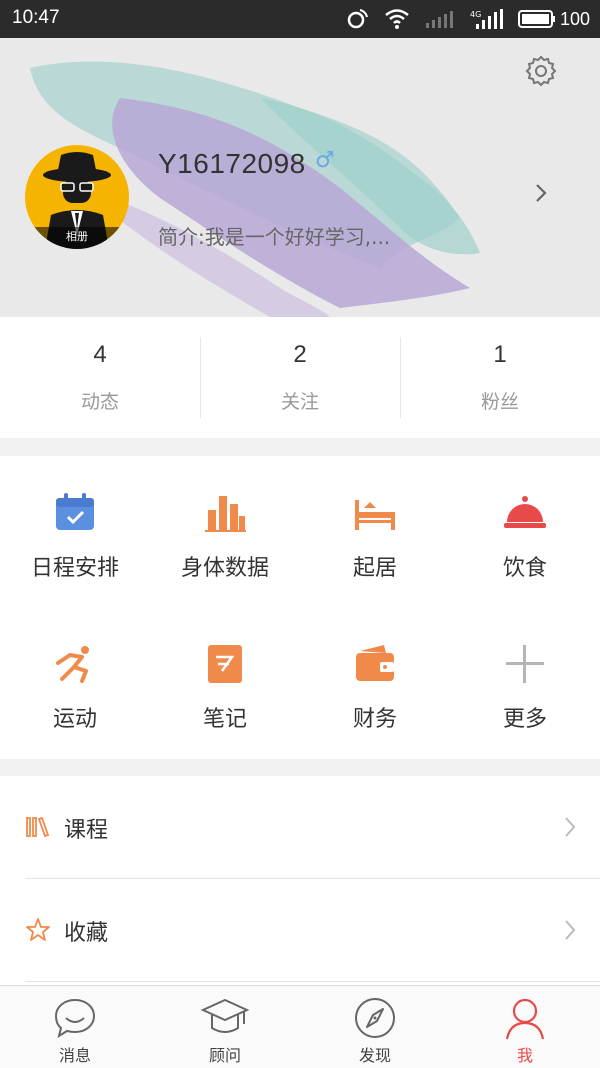 This screenshot has height=1068, width=600. Describe the element at coordinates (375, 663) in the screenshot. I see `wallet-icon` at that location.